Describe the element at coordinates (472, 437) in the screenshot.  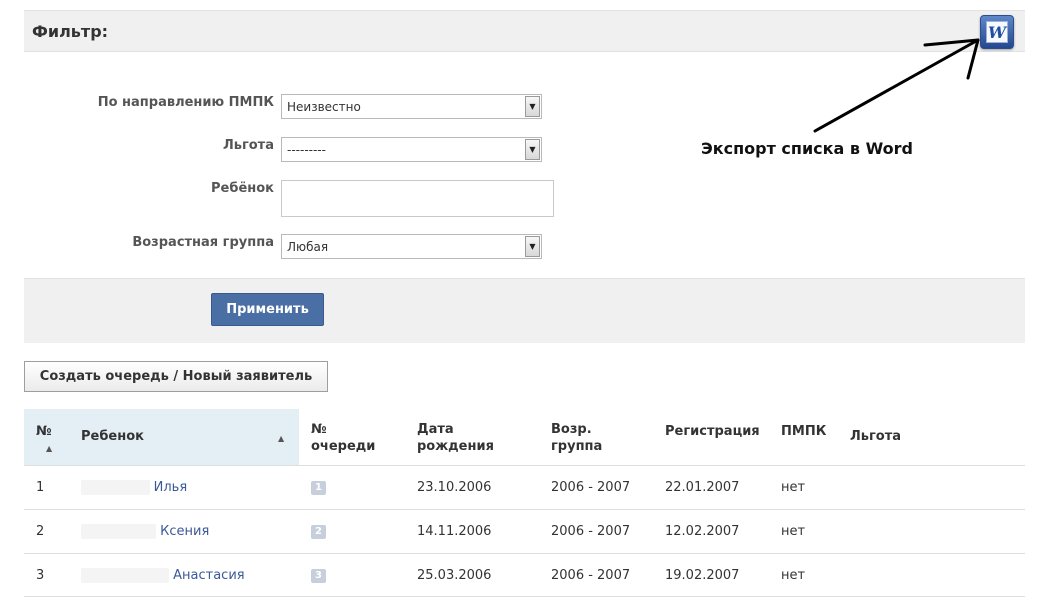
I see `col-birth-header: Дата рождения` at that location.